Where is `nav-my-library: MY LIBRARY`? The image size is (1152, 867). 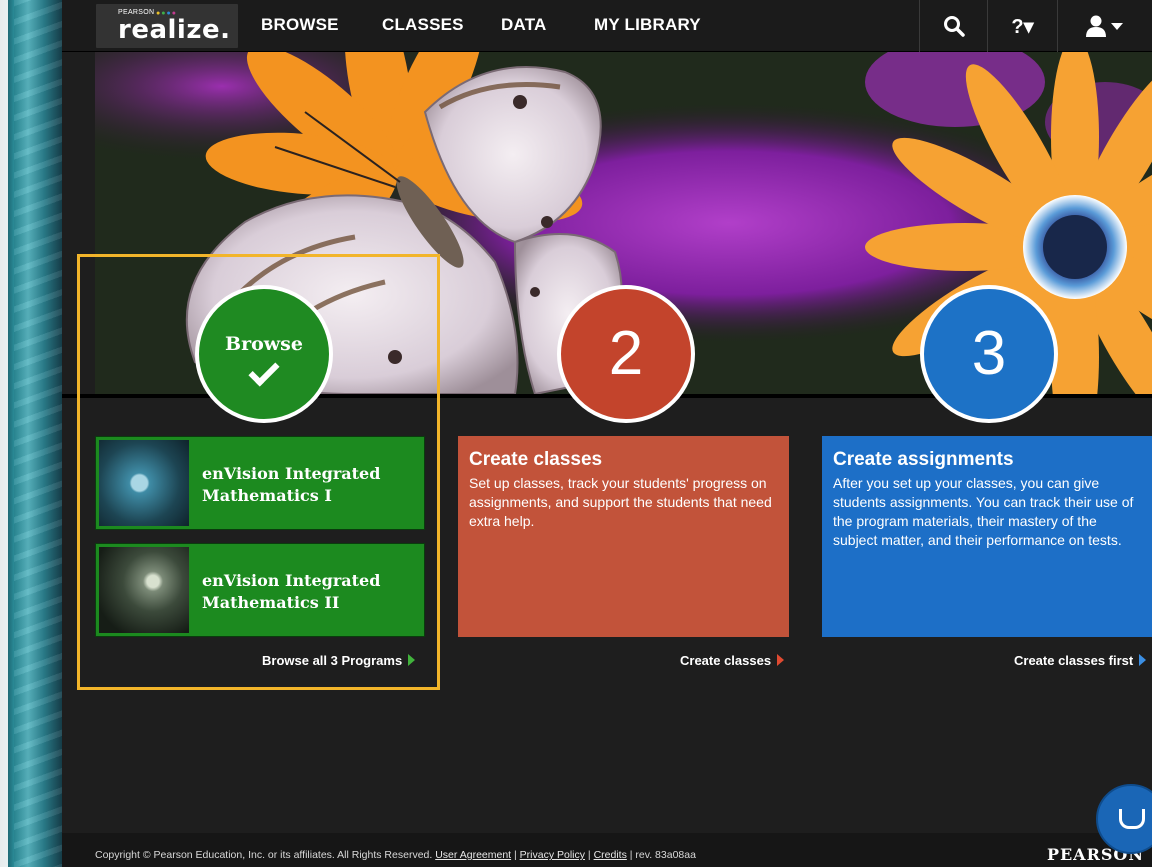
nav-my-library: MY LIBRARY is located at coordinates (647, 25).